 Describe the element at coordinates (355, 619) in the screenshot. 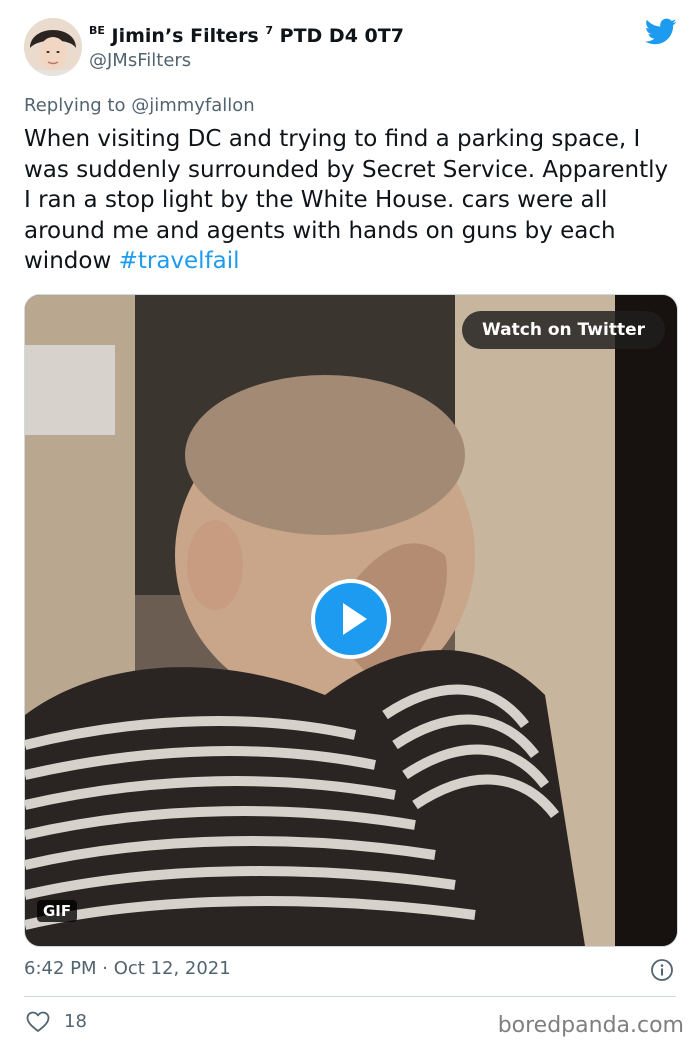

I see `play-icon` at that location.